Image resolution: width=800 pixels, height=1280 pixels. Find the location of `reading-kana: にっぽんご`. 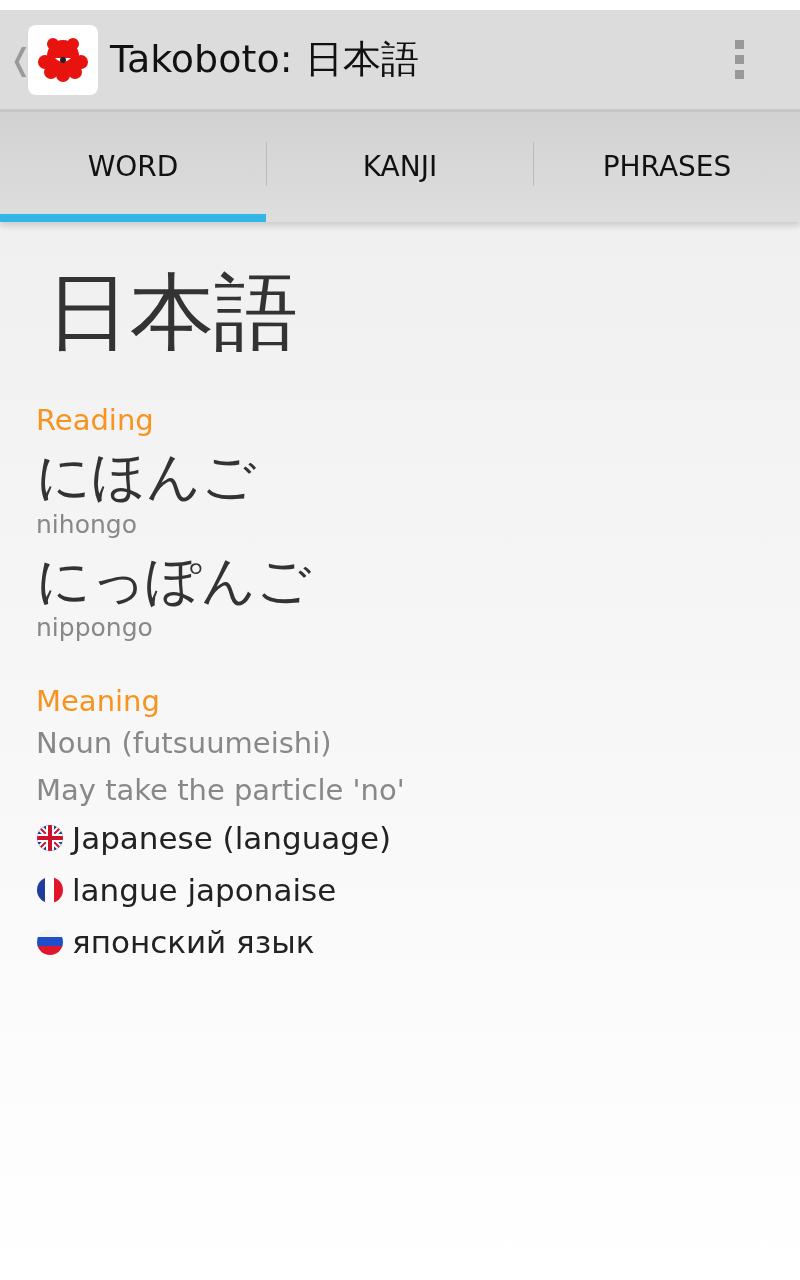

reading-kana: にっぽんご is located at coordinates (174, 581).